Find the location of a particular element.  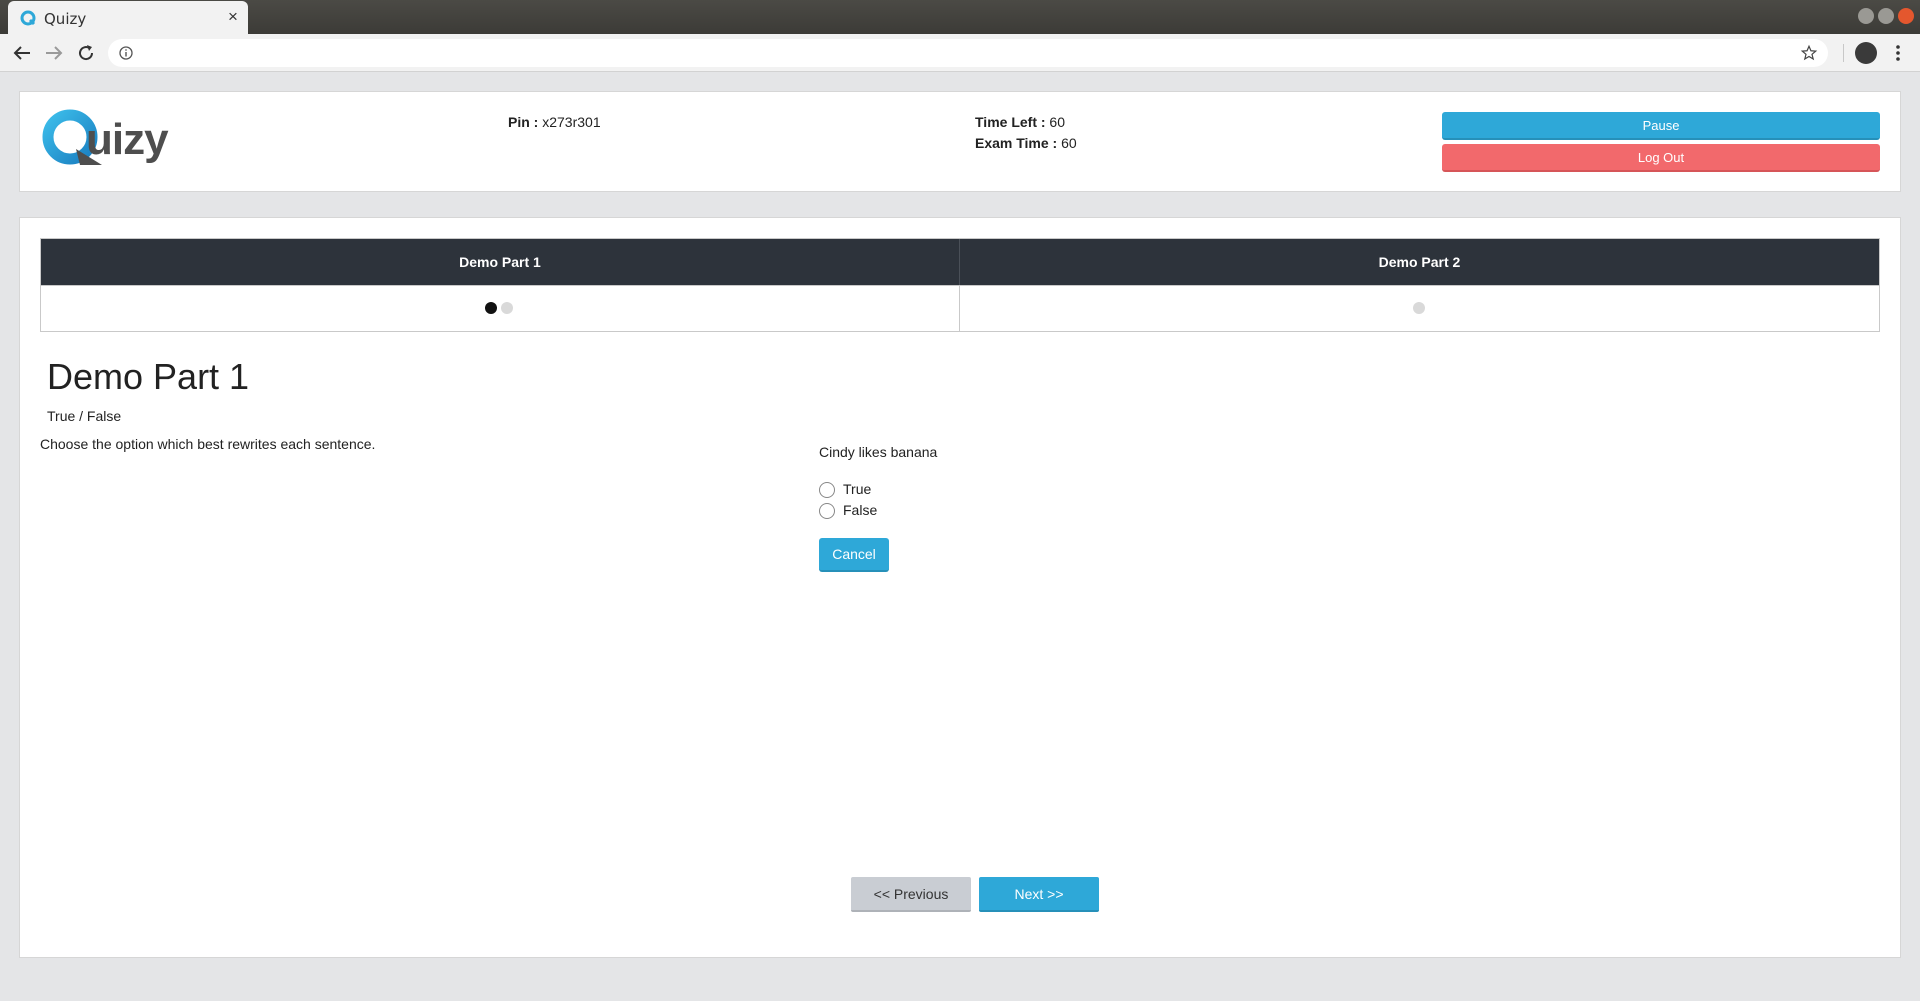

forward-icon is located at coordinates (54, 53).